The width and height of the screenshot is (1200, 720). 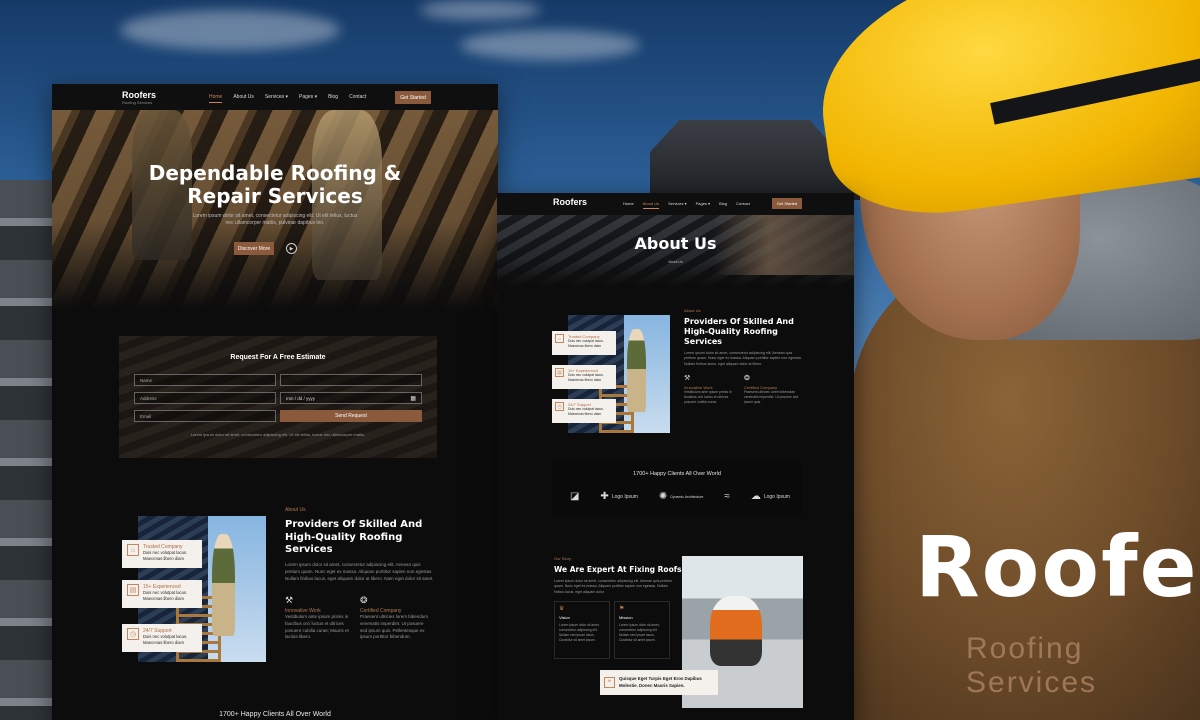 What do you see at coordinates (652, 685) in the screenshot?
I see `quote-line2: Molestie. Donec Mauris Sapien.` at bounding box center [652, 685].